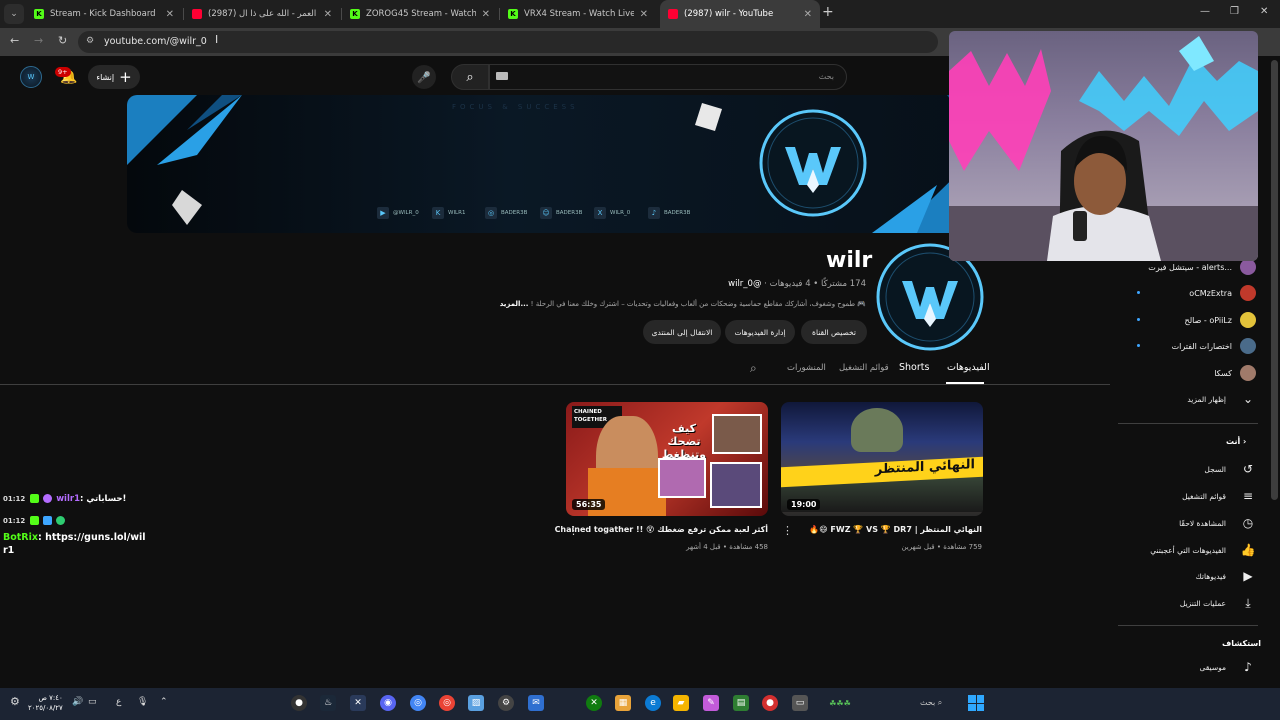 This screenshot has width=1280, height=720. Describe the element at coordinates (418, 703) in the screenshot. I see `chrome-icon: ◎` at that location.